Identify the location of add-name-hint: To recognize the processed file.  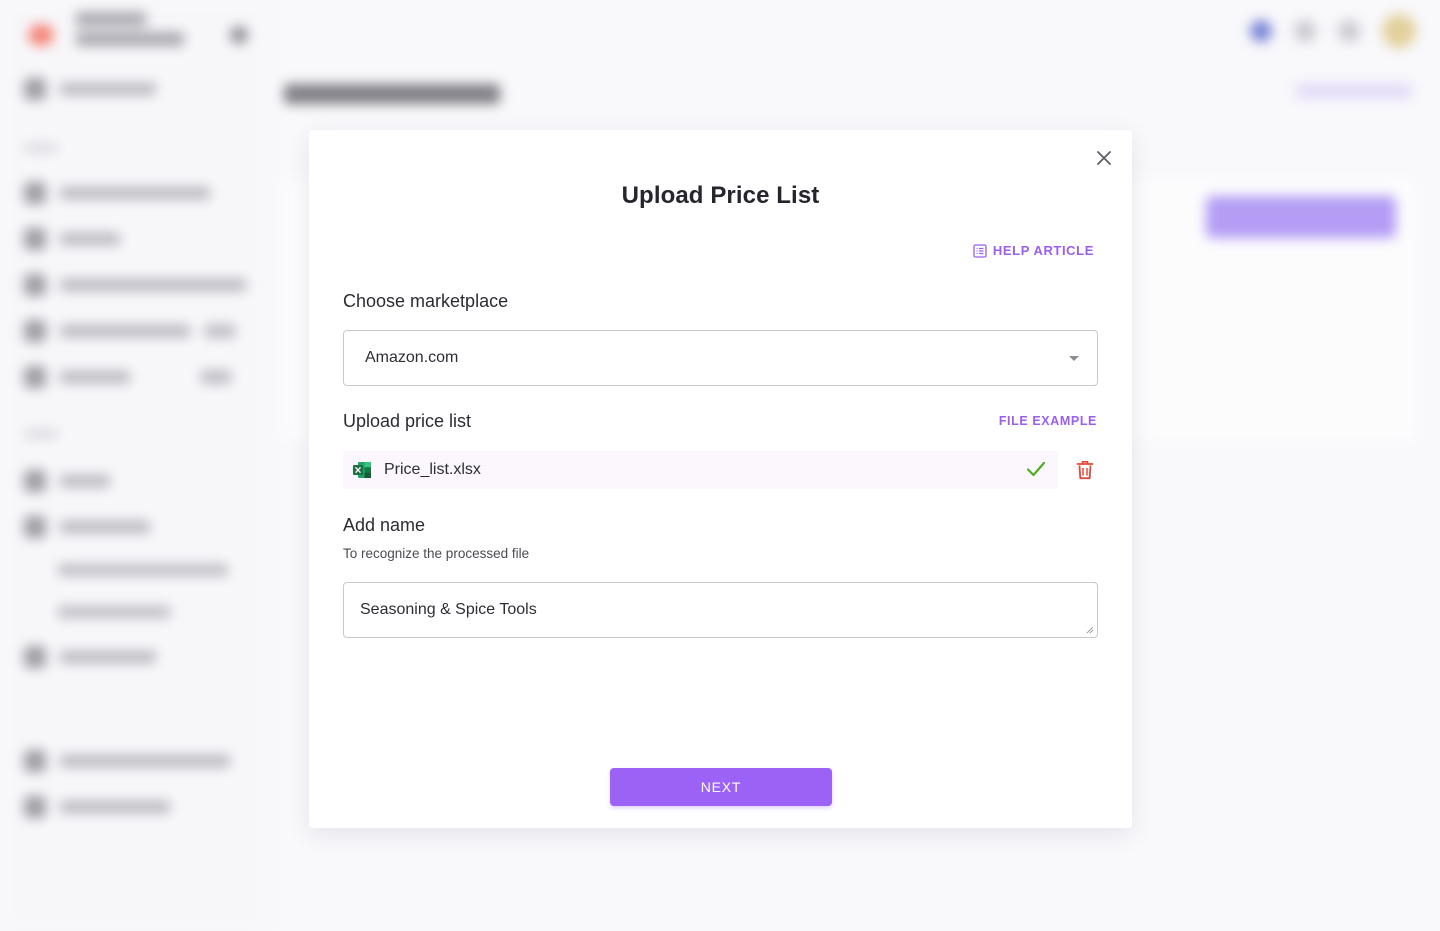
(436, 553).